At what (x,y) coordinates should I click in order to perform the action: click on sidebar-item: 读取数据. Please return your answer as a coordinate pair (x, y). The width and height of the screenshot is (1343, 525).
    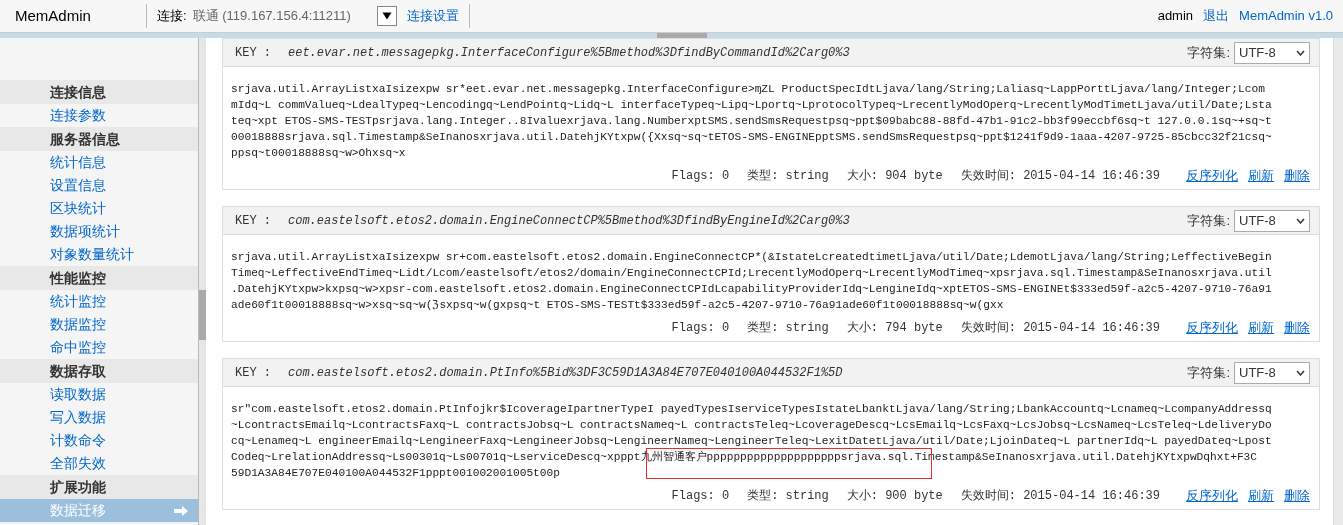
    Looking at the image, I should click on (99, 394).